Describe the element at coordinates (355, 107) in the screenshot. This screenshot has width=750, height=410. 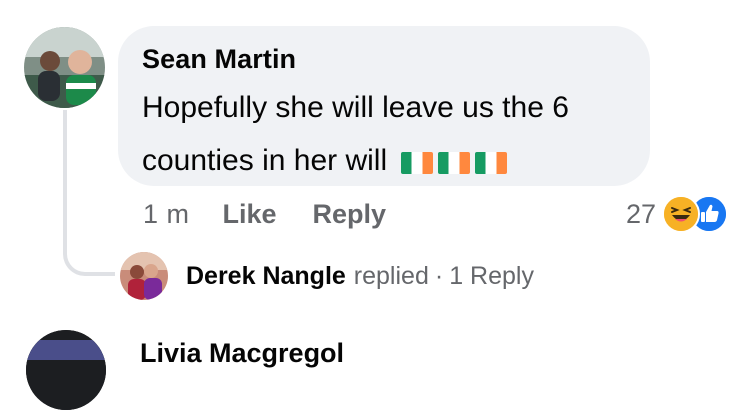
I see `comment-text-line-1: Hopefully she will leave us the 6` at that location.